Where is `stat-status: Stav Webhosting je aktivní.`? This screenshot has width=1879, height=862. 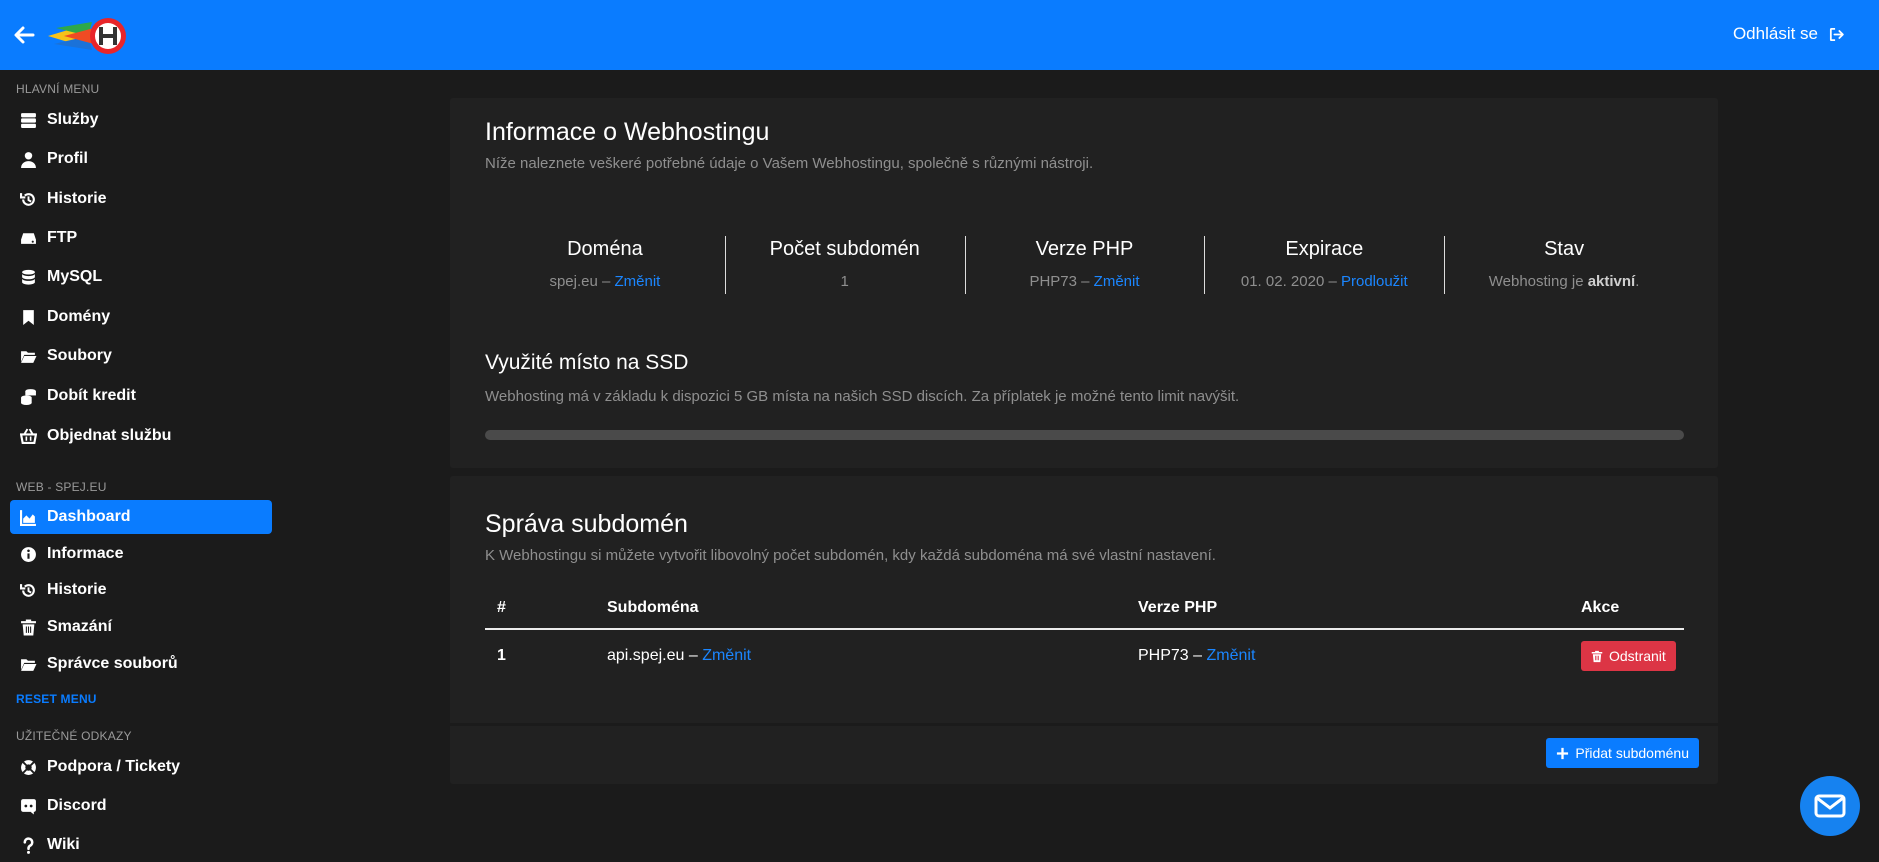 stat-status: Stav Webhosting je aktivní. is located at coordinates (1564, 265).